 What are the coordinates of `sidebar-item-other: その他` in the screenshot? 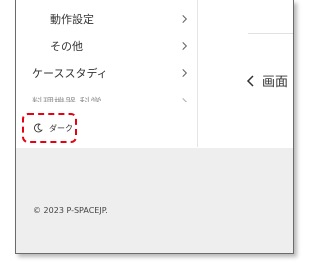 It's located at (106, 46).